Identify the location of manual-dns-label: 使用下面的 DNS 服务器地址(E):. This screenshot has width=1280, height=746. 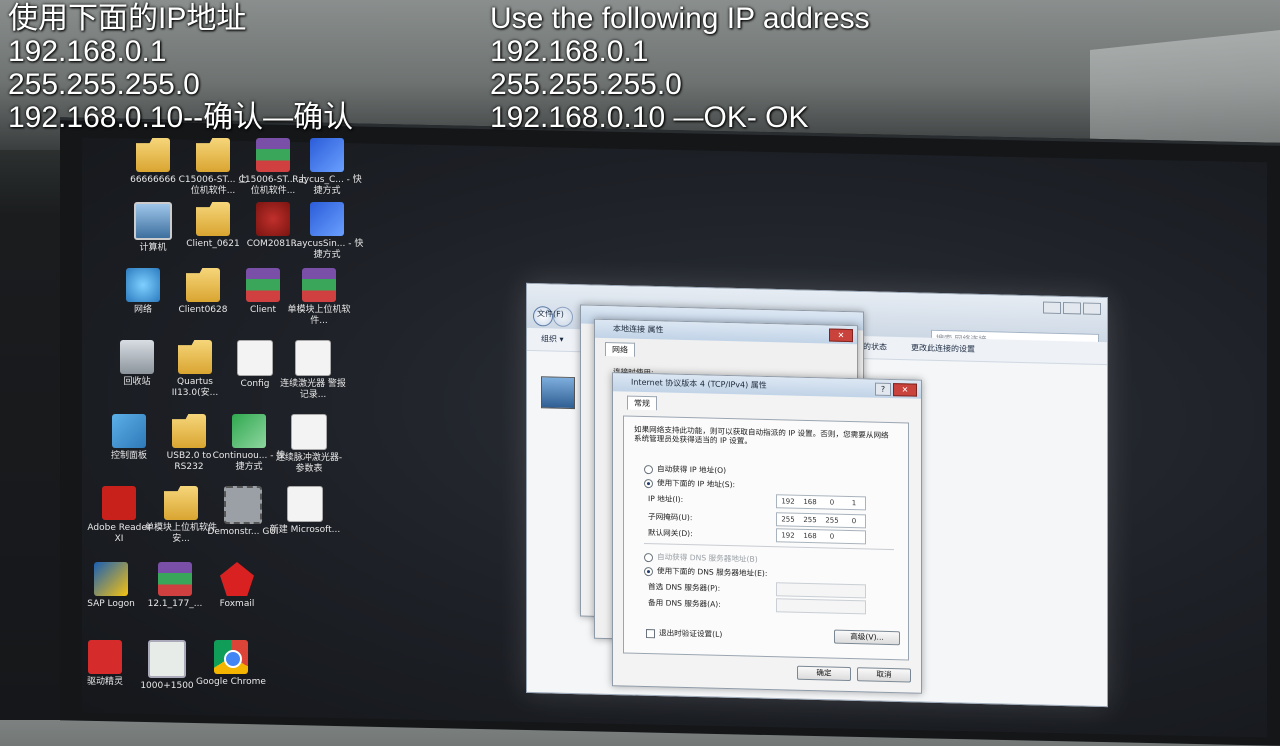
(712, 572).